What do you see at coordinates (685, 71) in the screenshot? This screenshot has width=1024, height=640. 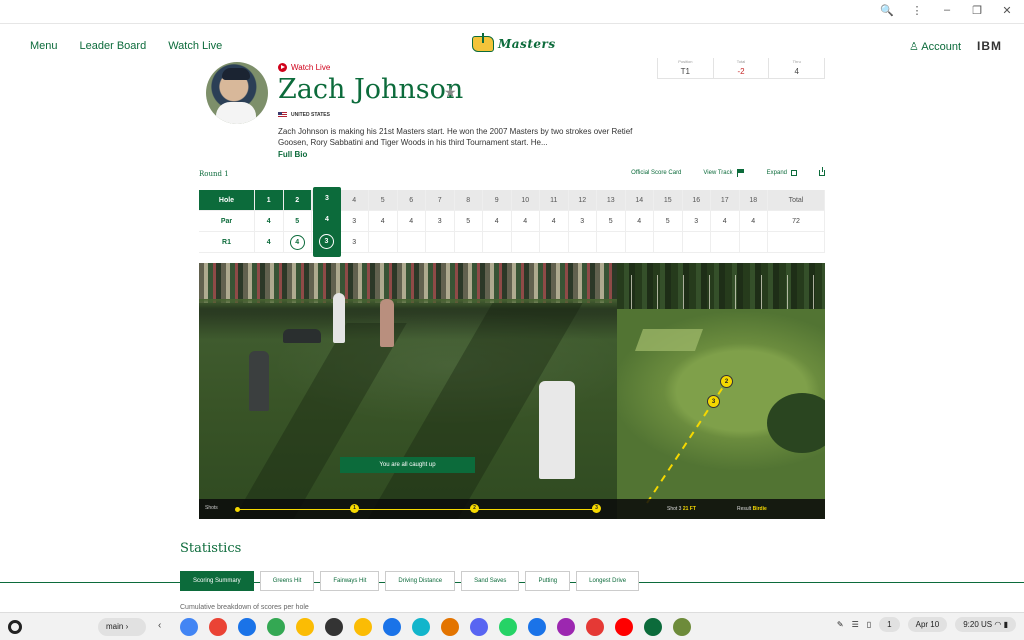 I see `stat-value: T1` at bounding box center [685, 71].